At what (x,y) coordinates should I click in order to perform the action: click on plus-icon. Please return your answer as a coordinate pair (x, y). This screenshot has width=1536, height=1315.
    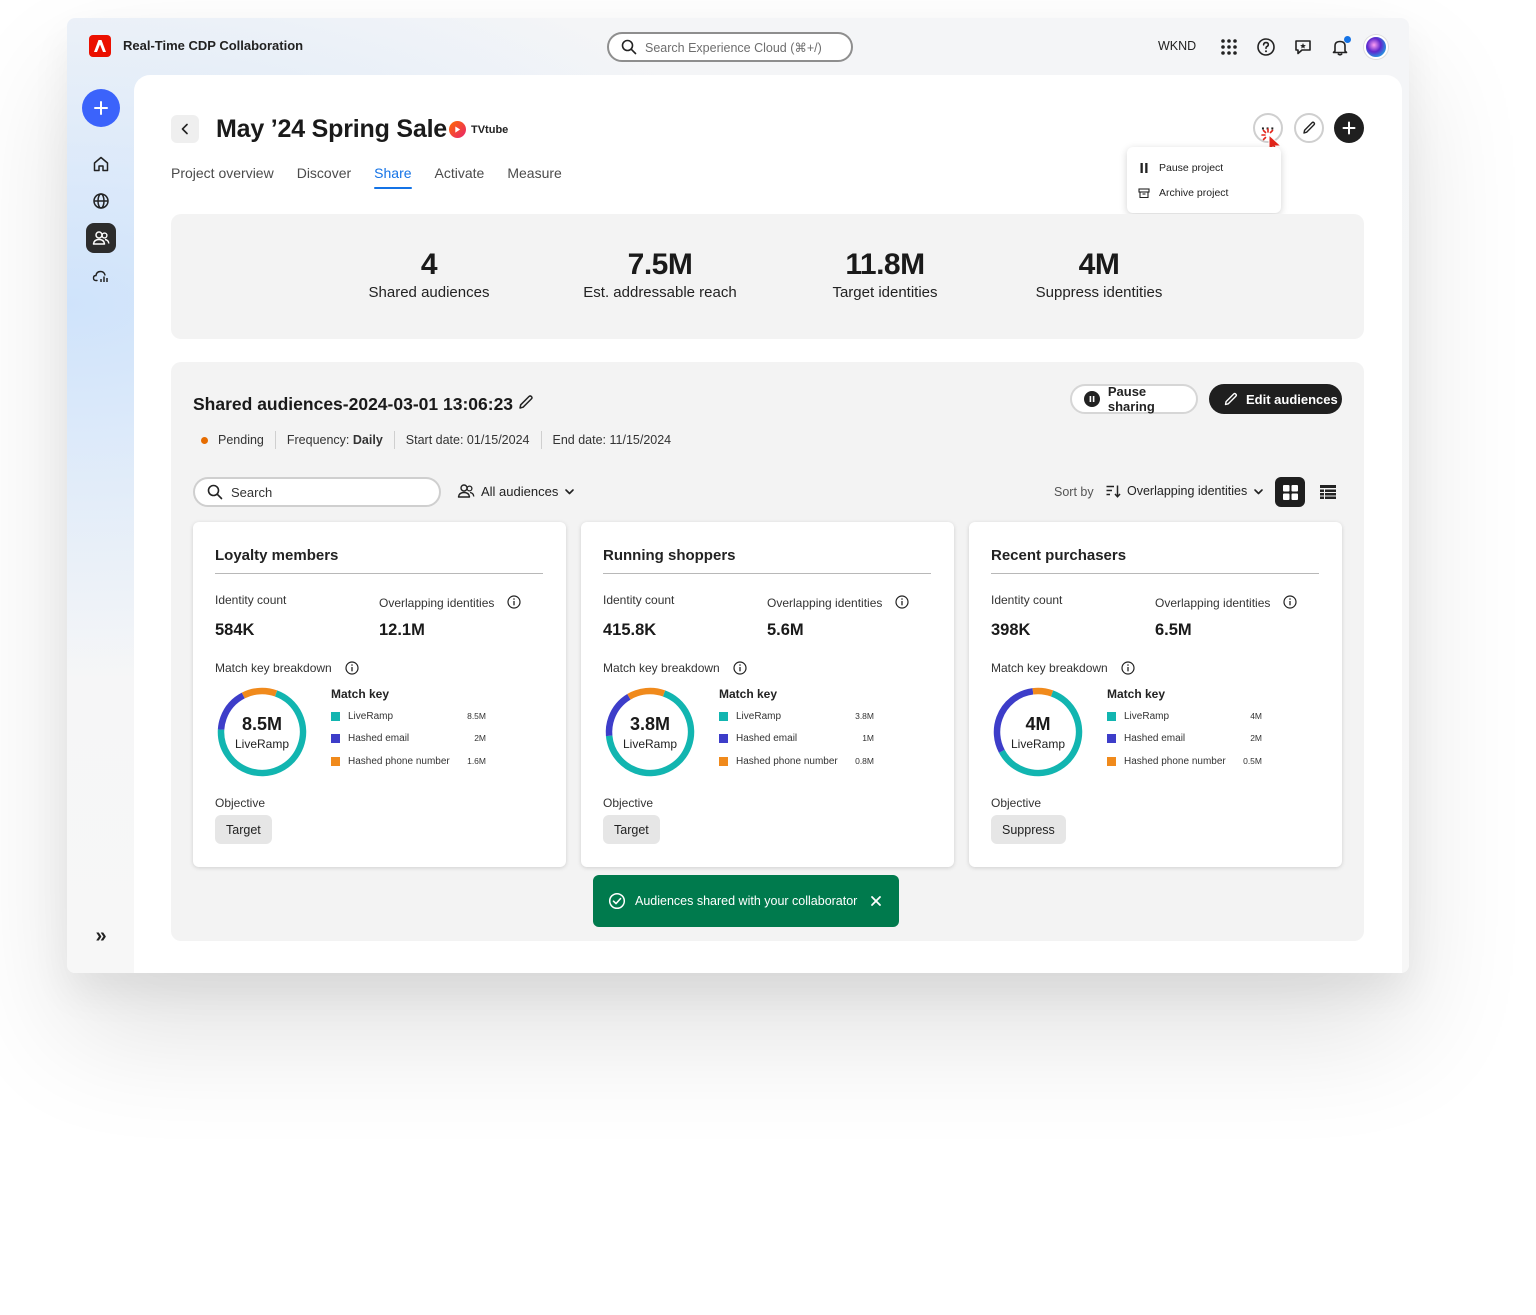
    Looking at the image, I should click on (1349, 128).